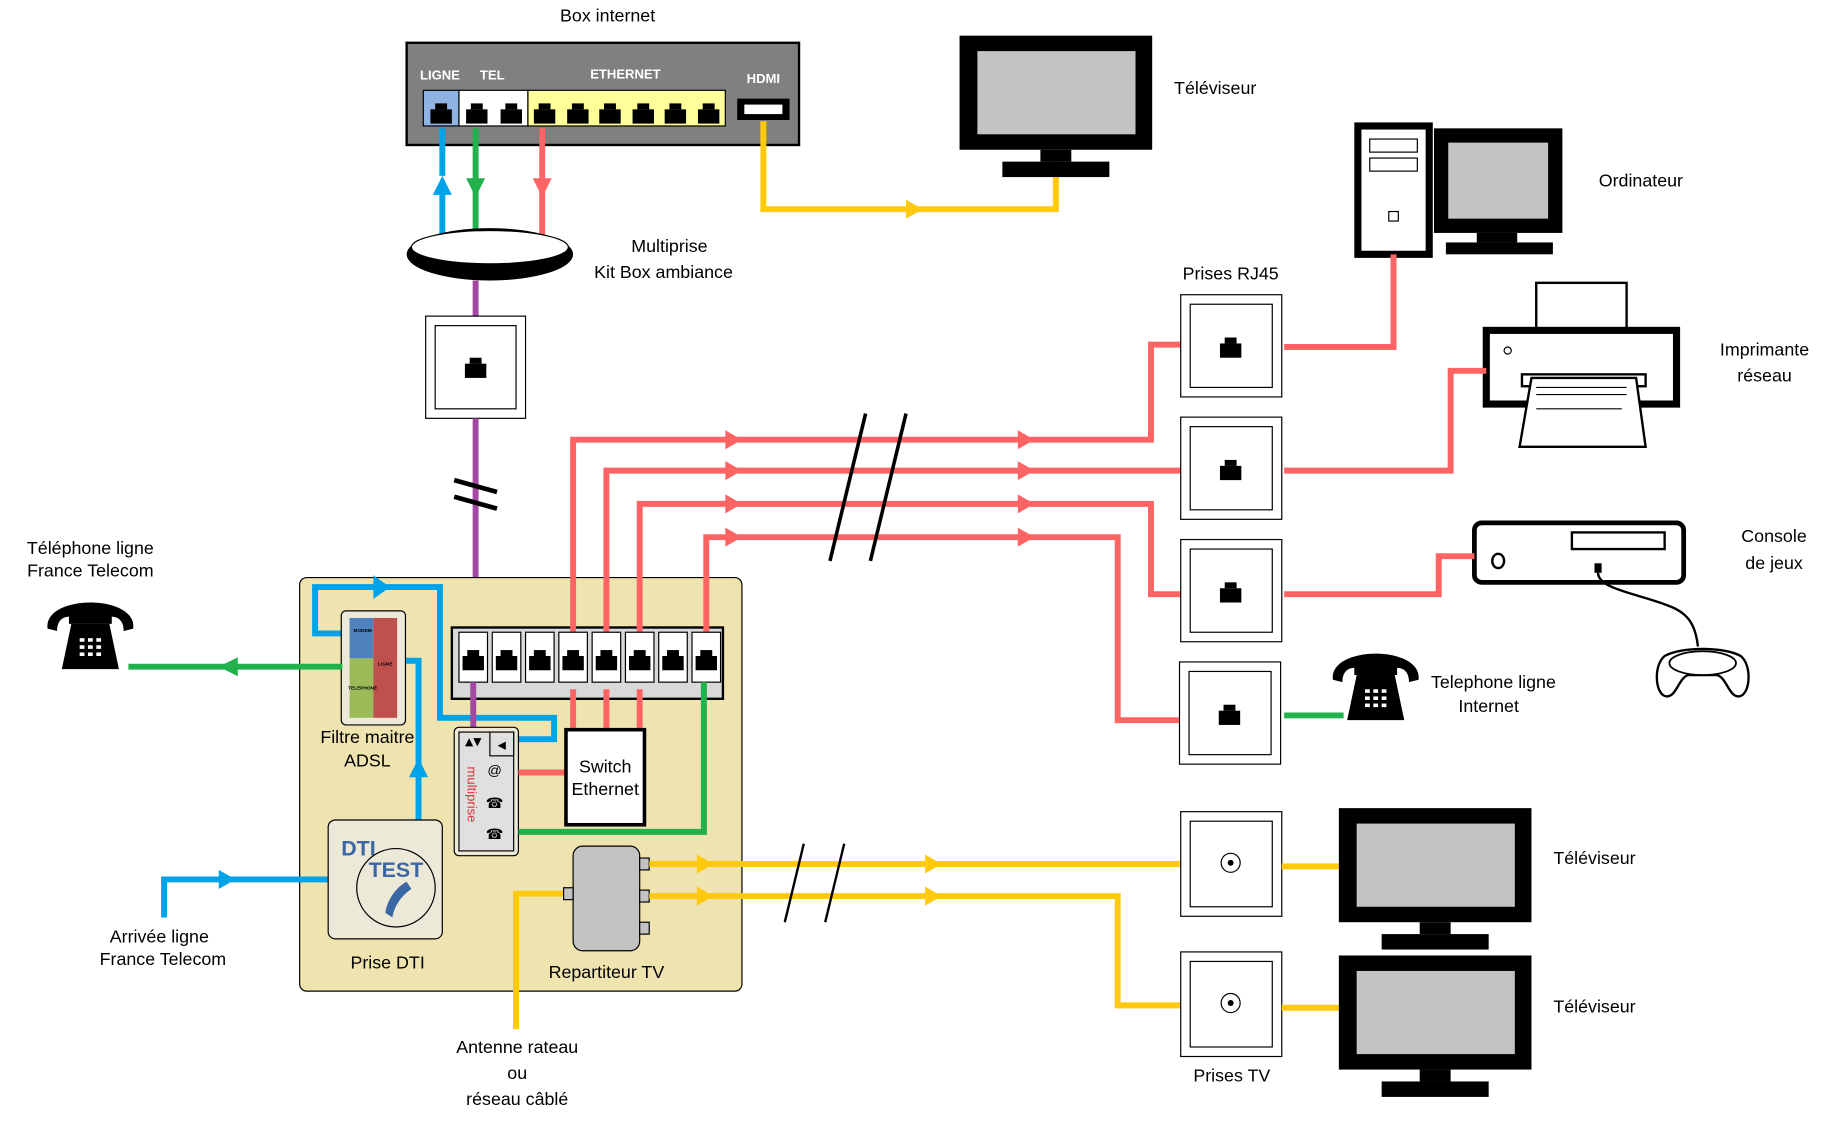 Image resolution: width=1843 pixels, height=1129 pixels. What do you see at coordinates (626, 108) in the screenshot?
I see `port-ethernet` at bounding box center [626, 108].